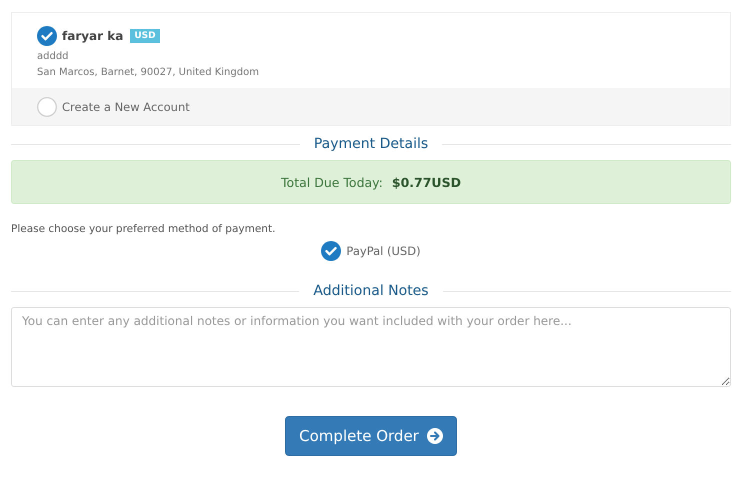 The width and height of the screenshot is (750, 488). Describe the element at coordinates (371, 144) in the screenshot. I see `section-heading: Payment Details` at that location.